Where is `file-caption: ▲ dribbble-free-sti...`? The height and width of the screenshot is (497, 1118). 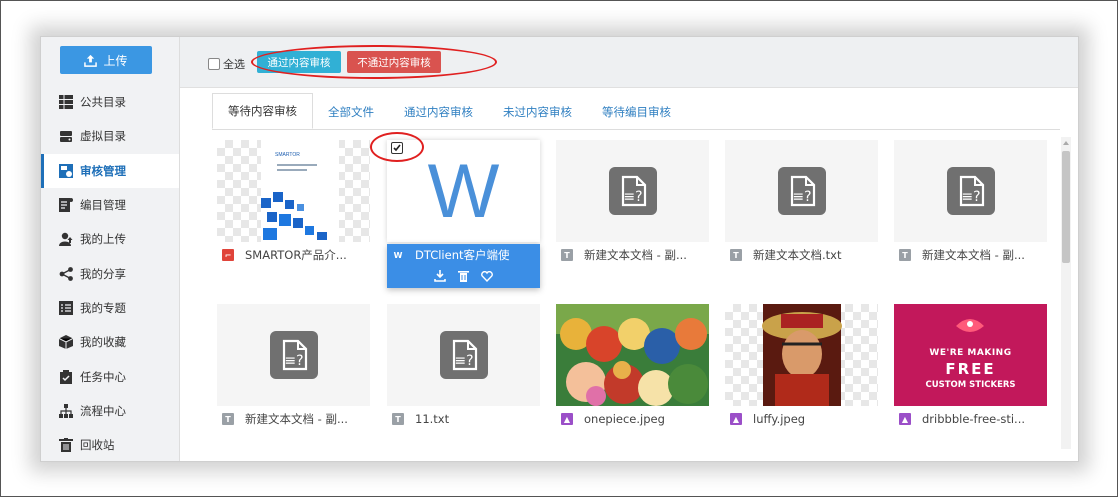
file-caption: ▲ dribbble-free-sti... is located at coordinates (970, 419).